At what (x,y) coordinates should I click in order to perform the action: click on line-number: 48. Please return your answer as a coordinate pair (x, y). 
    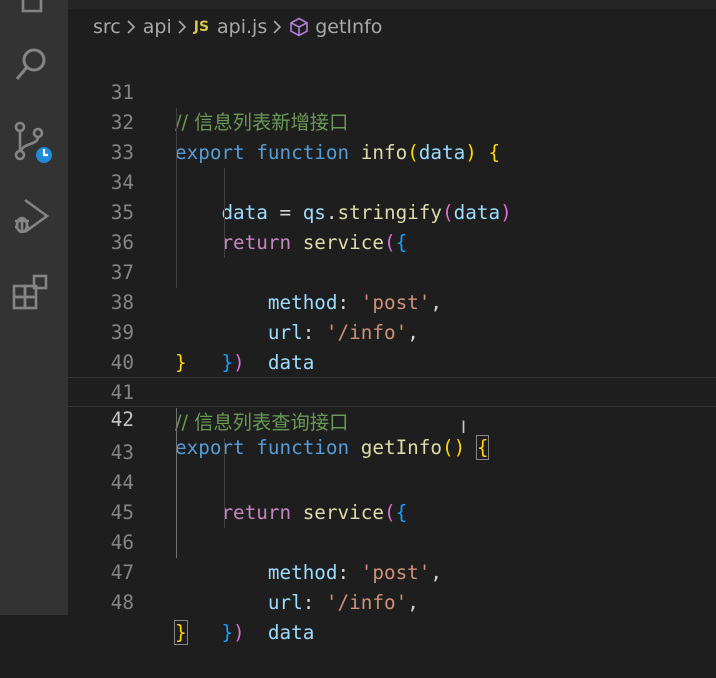
    Looking at the image, I should click on (122, 602).